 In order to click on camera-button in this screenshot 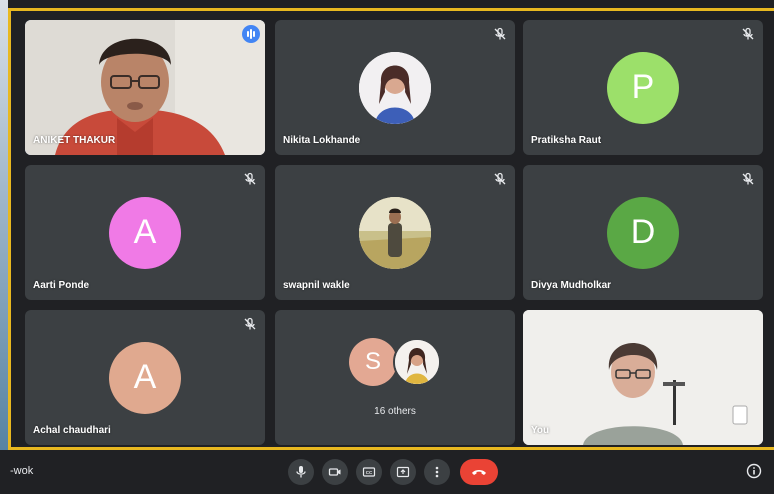, I will do `click(335, 472)`.